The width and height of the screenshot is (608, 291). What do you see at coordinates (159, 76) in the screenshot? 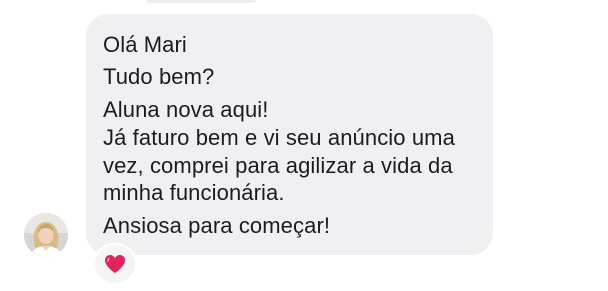
I see `message-line: Tudo bem?` at bounding box center [159, 76].